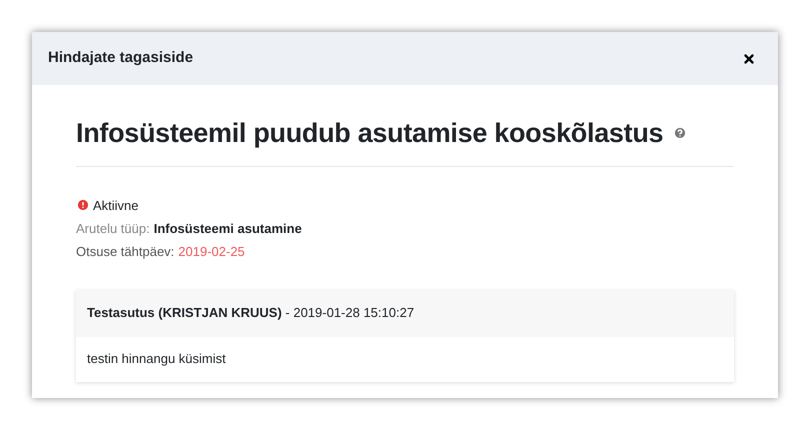  I want to click on deadline-value: 2019-02-25, so click(211, 251).